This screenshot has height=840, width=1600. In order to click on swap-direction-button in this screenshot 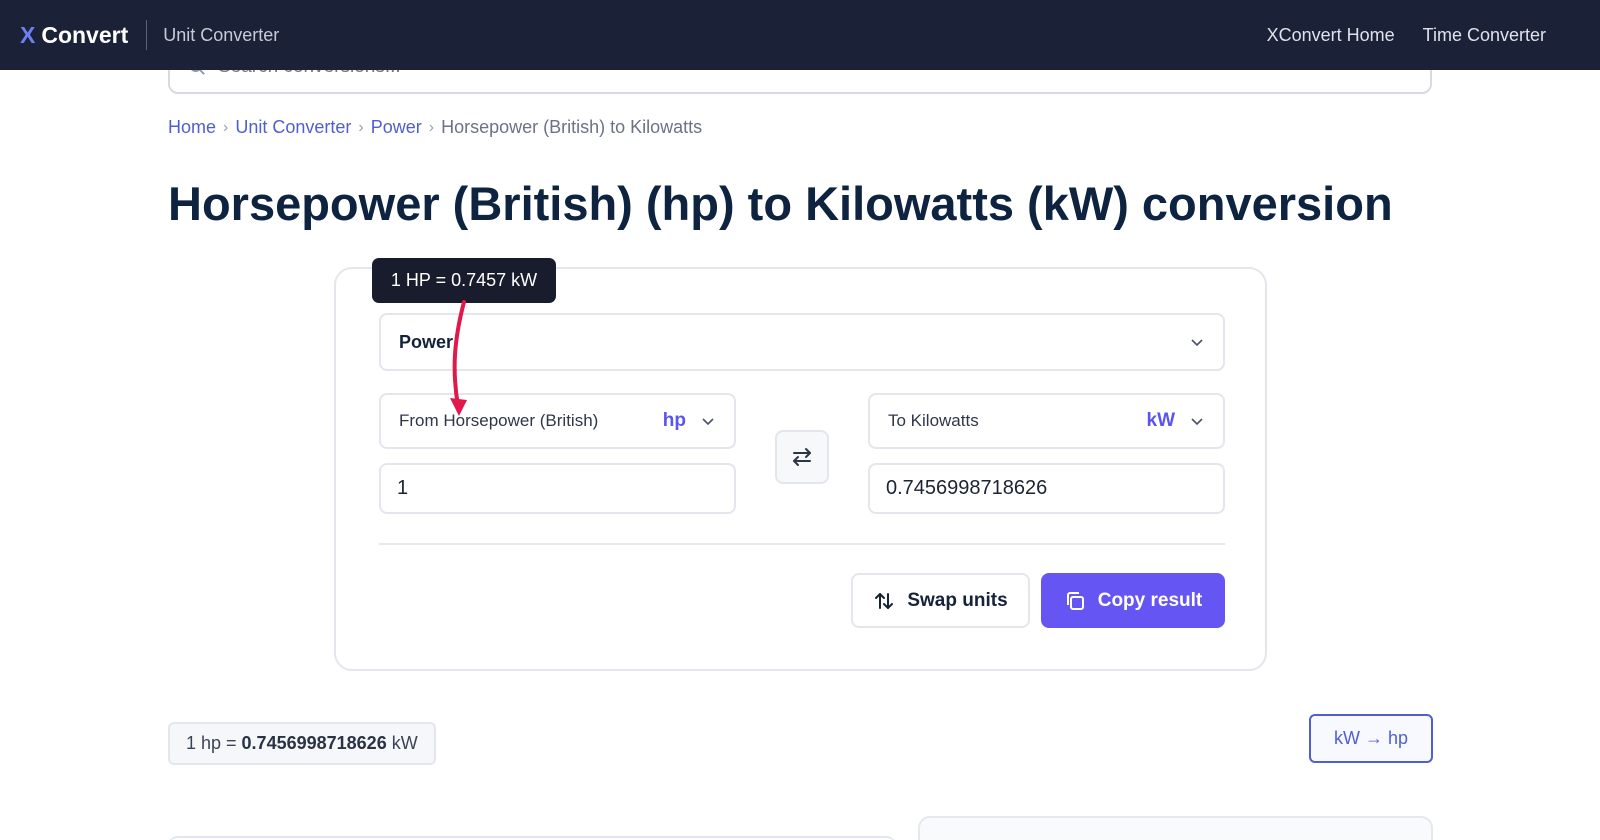, I will do `click(802, 457)`.